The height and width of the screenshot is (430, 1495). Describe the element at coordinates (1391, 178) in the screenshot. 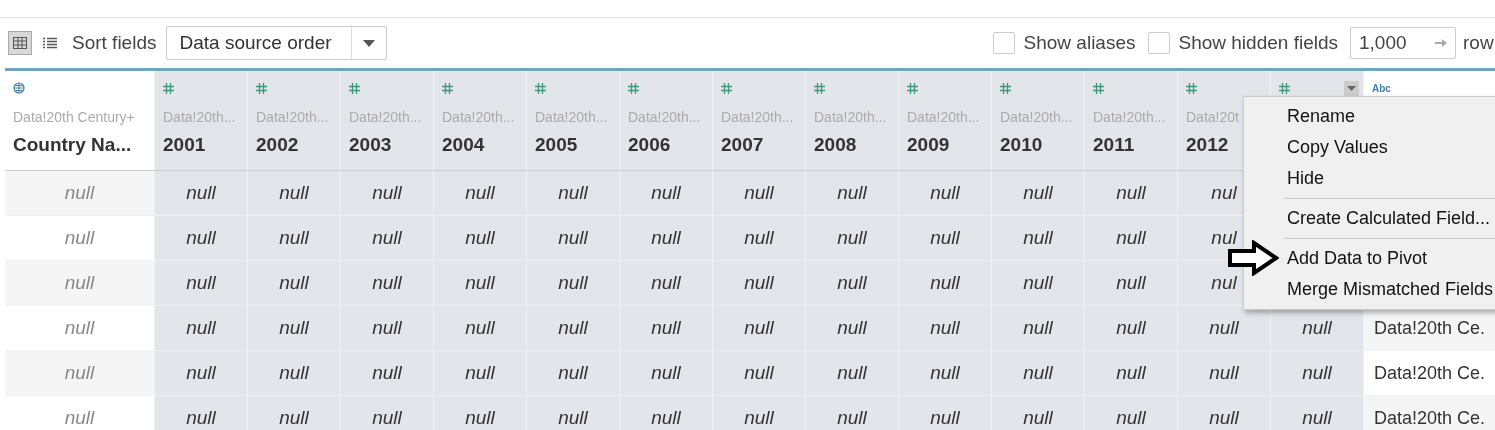

I see `menu-item: Hide` at that location.